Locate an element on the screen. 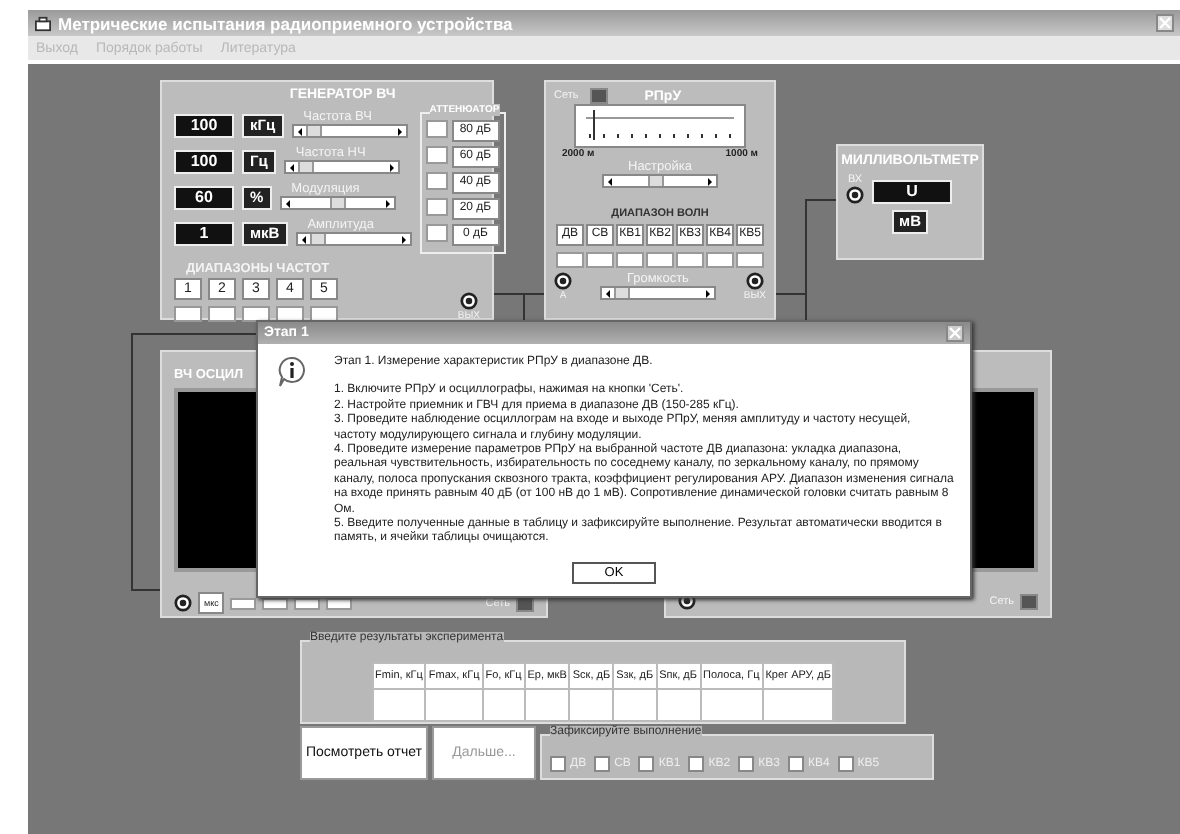 This screenshot has height=834, width=1180. value-display: 60 is located at coordinates (204, 198).